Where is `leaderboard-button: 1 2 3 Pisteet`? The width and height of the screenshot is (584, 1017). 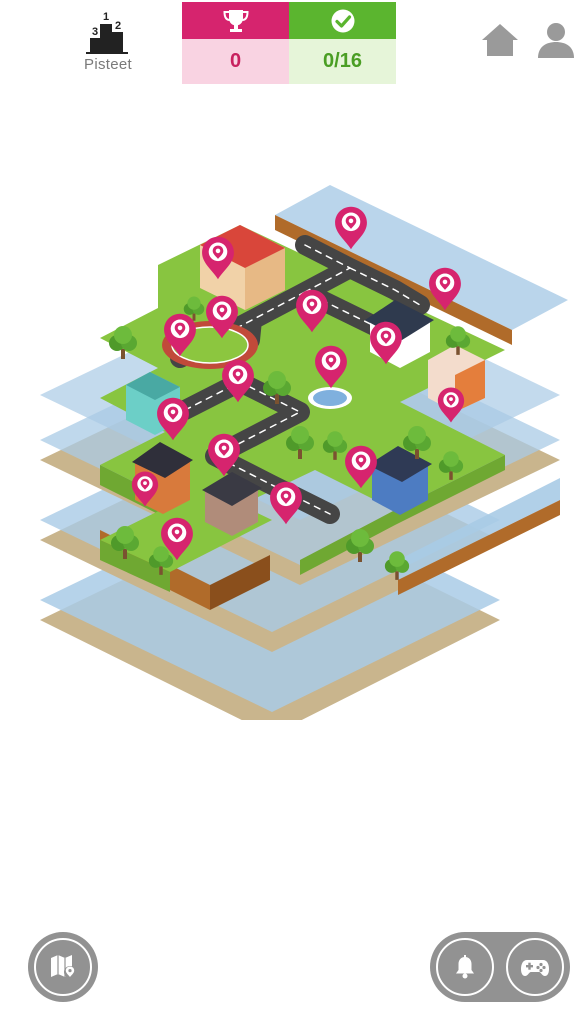
leaderboard-button: 1 2 3 Pisteet is located at coordinates (108, 45).